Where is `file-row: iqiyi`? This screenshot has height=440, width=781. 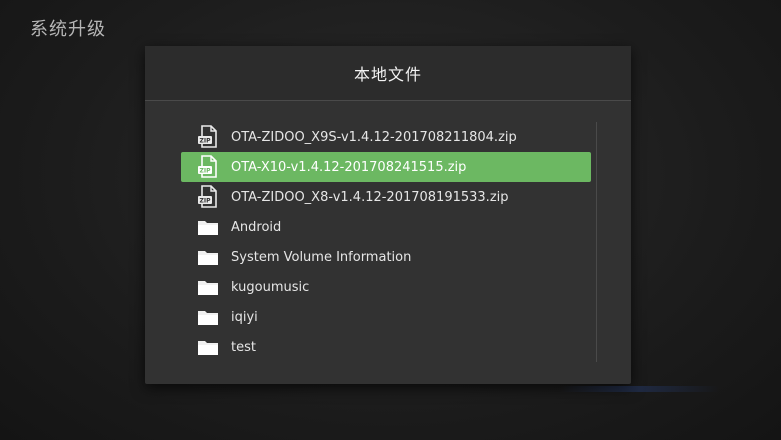 file-row: iqiyi is located at coordinates (386, 317).